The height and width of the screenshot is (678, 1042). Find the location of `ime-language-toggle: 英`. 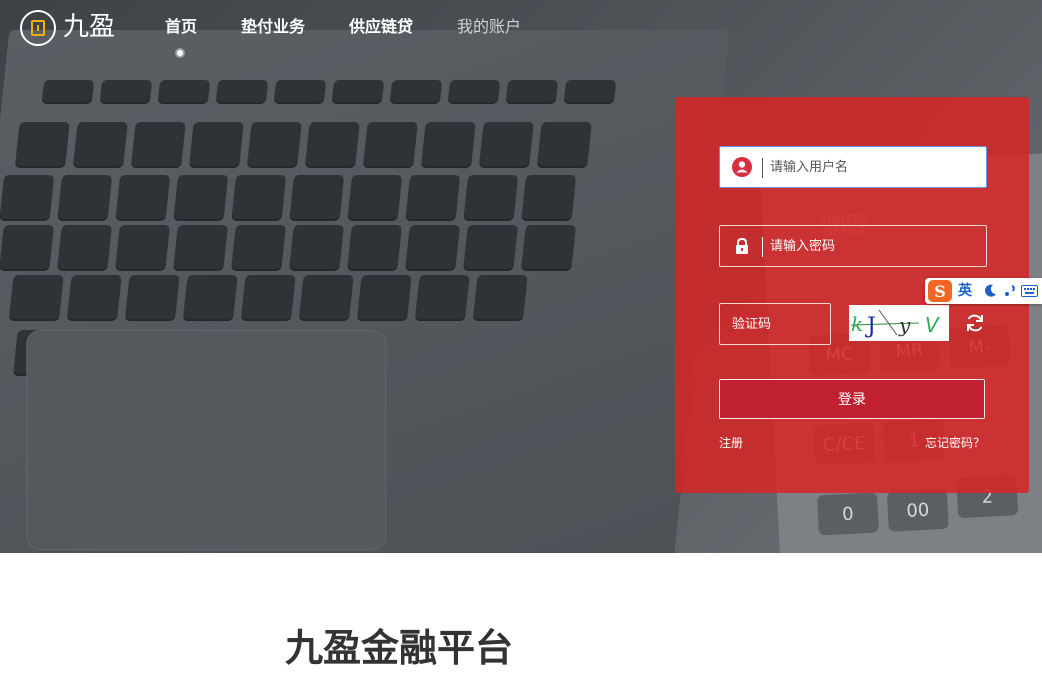

ime-language-toggle: 英 is located at coordinates (965, 291).